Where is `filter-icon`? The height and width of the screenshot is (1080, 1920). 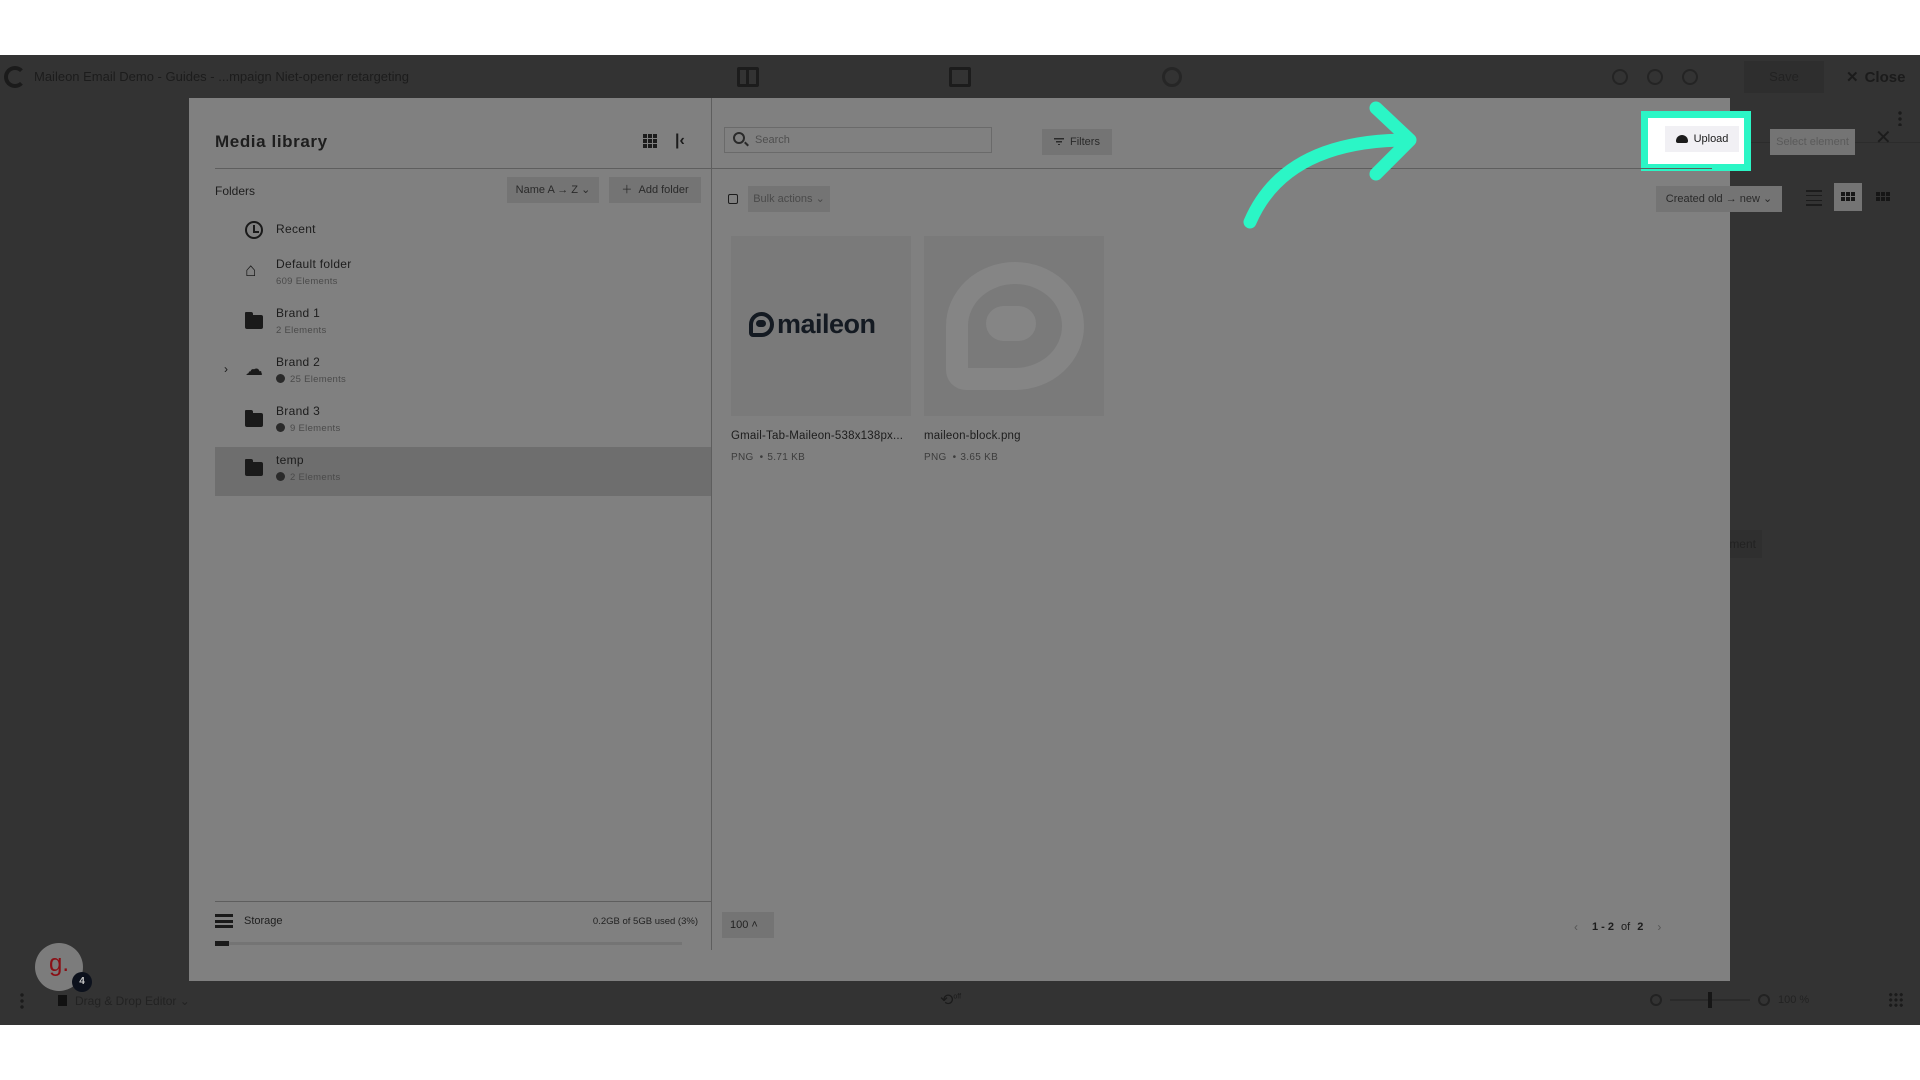
filter-icon is located at coordinates (1059, 141).